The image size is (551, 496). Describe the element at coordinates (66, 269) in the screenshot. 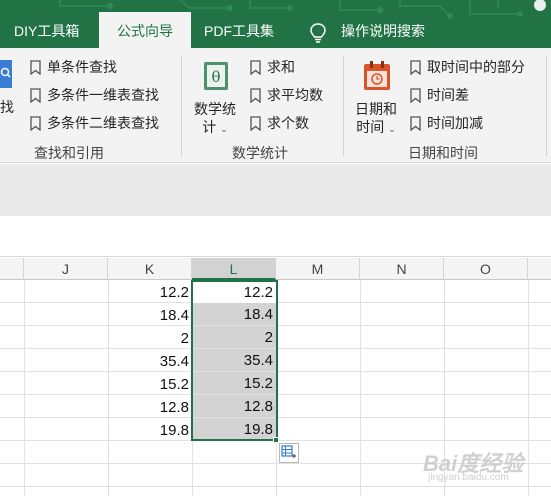

I see `column-header-j: J` at that location.